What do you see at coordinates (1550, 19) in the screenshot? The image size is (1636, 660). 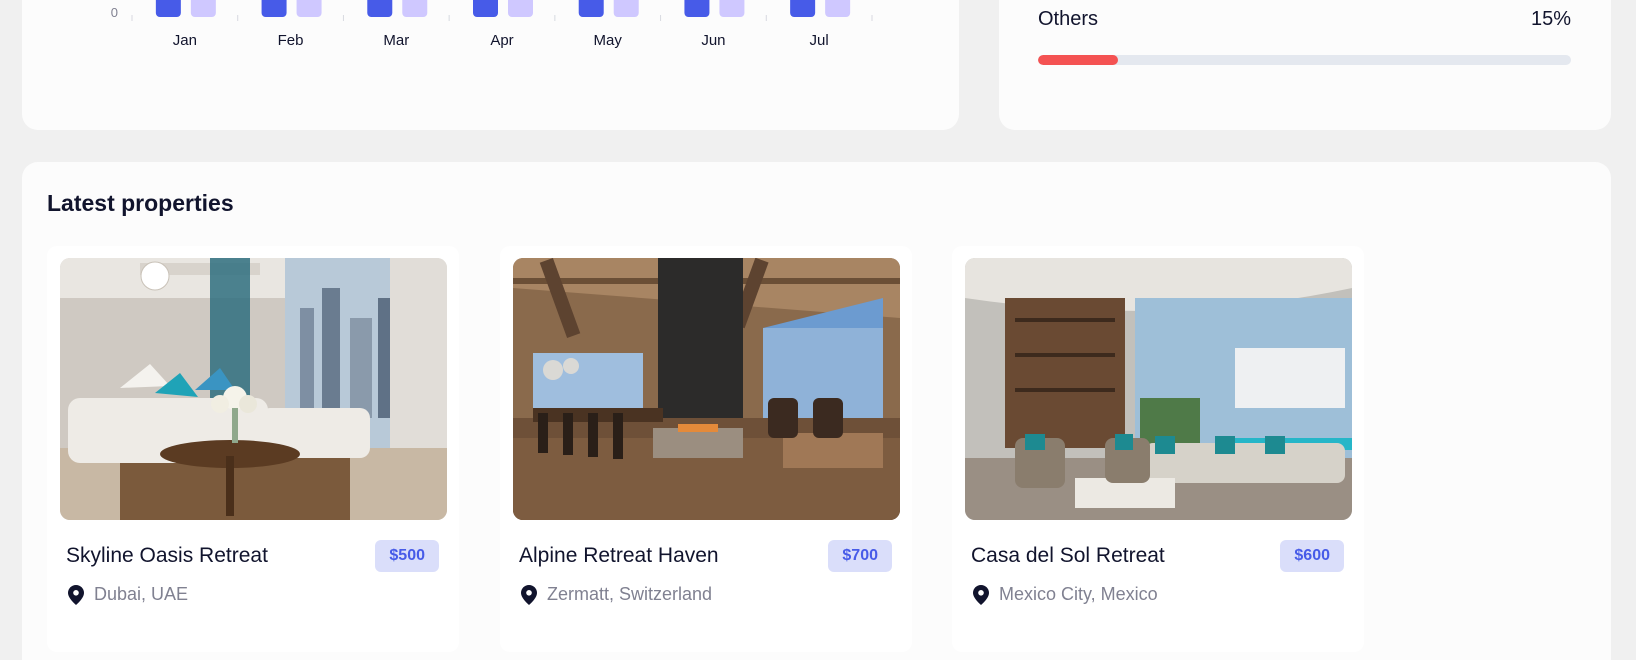 I see `breakdown-value: 15%` at bounding box center [1550, 19].